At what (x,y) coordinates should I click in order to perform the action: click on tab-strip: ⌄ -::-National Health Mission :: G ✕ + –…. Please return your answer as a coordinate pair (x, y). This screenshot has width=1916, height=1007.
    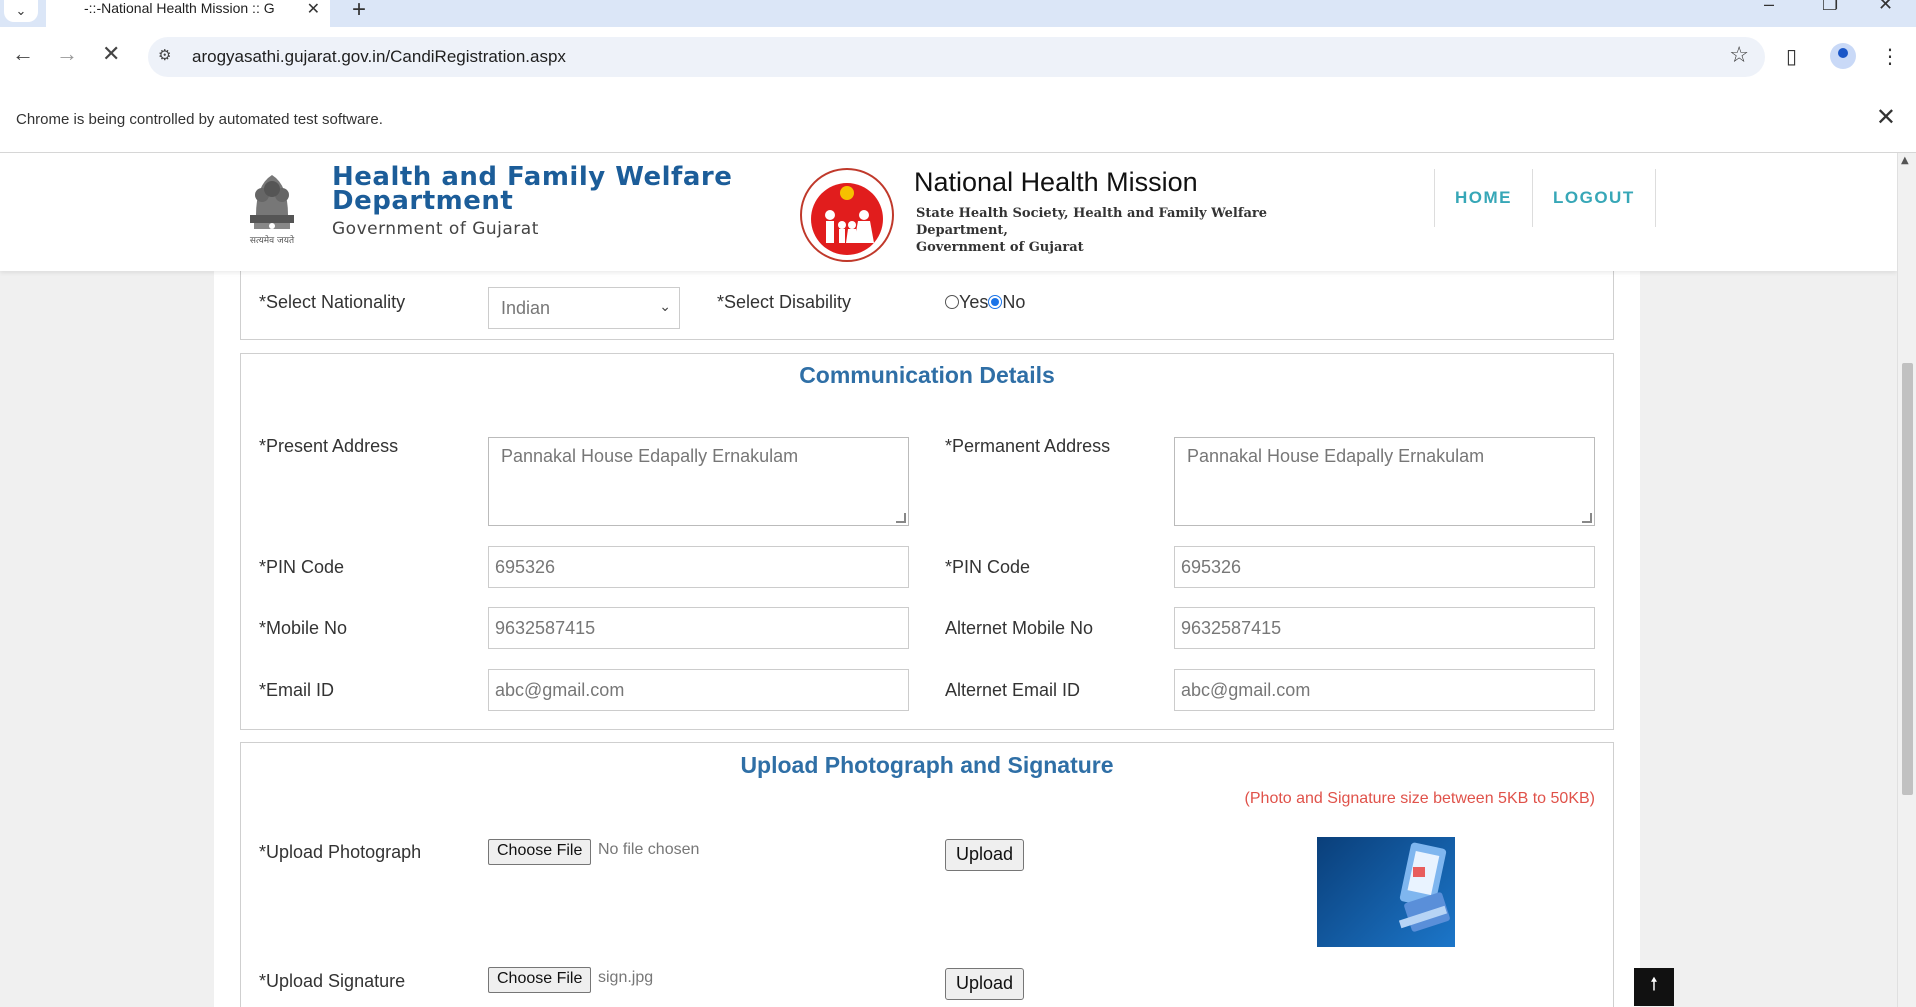
    Looking at the image, I should click on (958, 13).